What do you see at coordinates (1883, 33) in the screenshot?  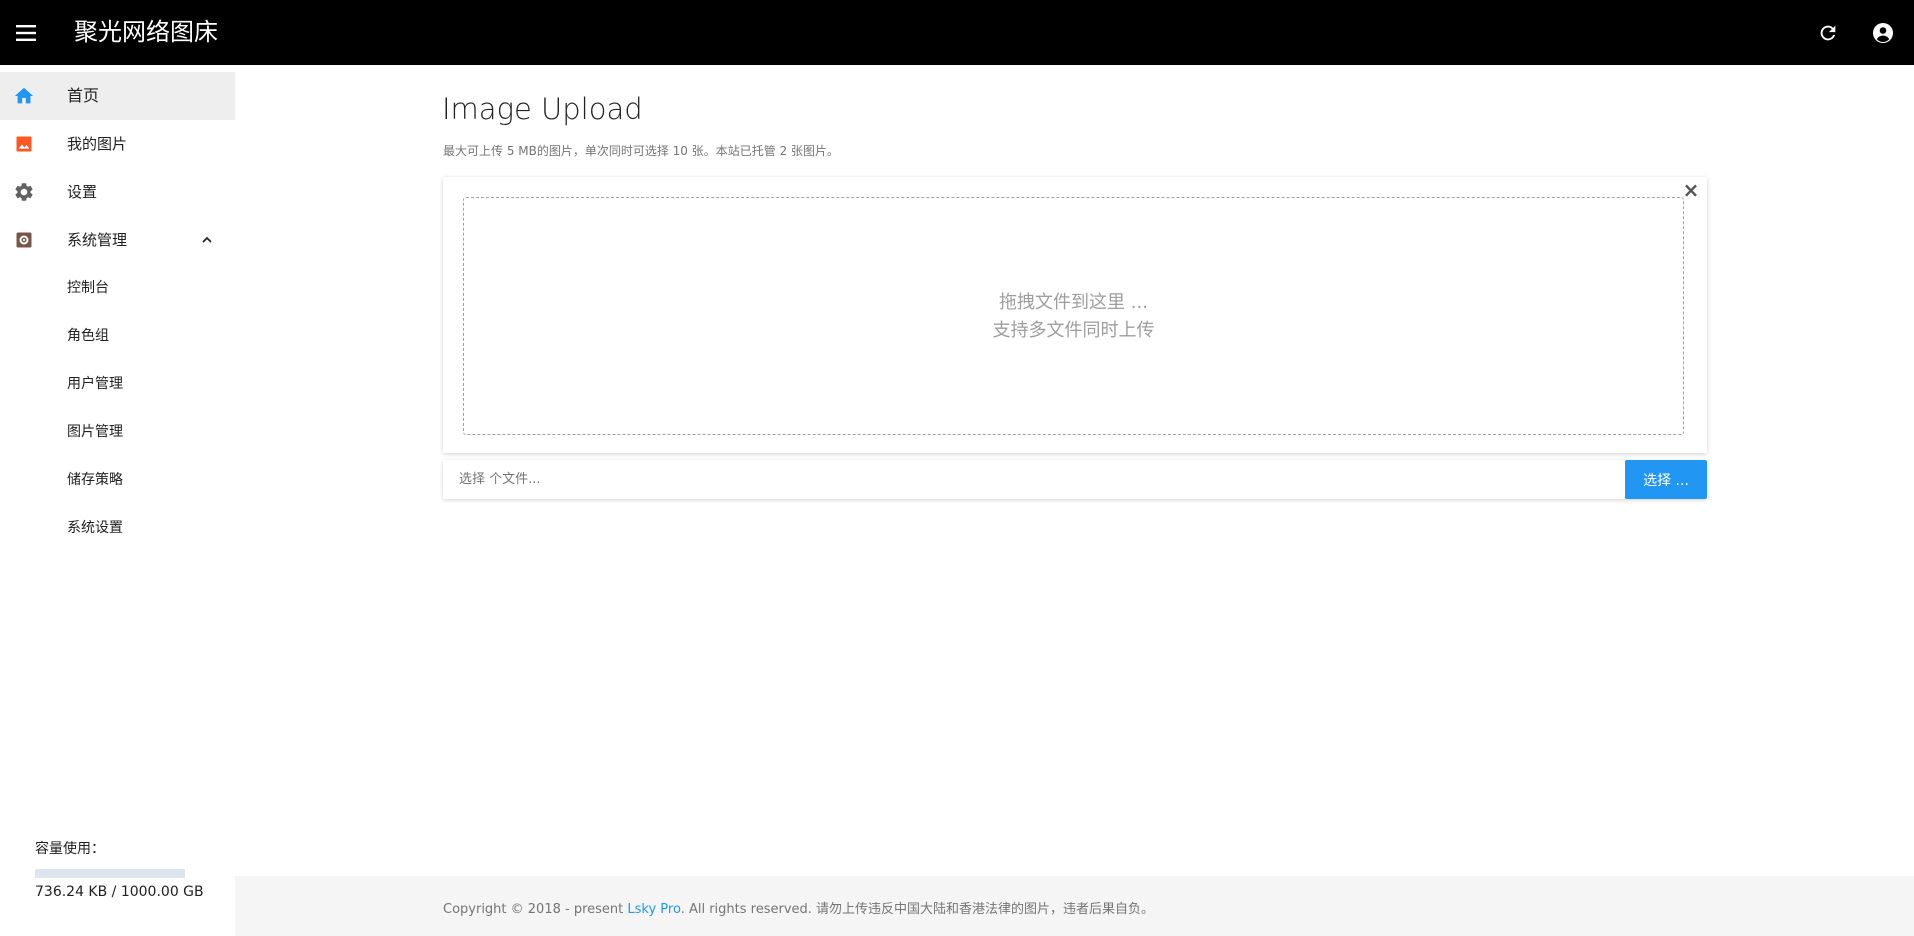 I see `account-circle-icon` at bounding box center [1883, 33].